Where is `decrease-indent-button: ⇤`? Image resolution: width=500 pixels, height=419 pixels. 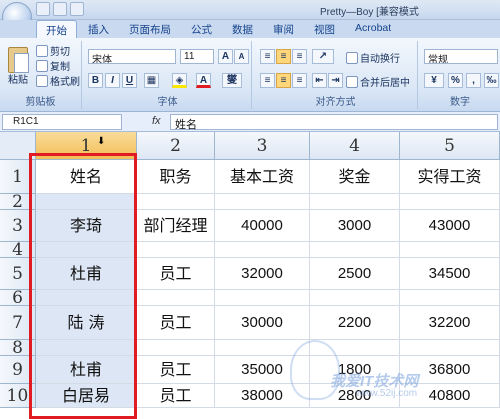
decrease-indent-button: ⇤ is located at coordinates (319, 80).